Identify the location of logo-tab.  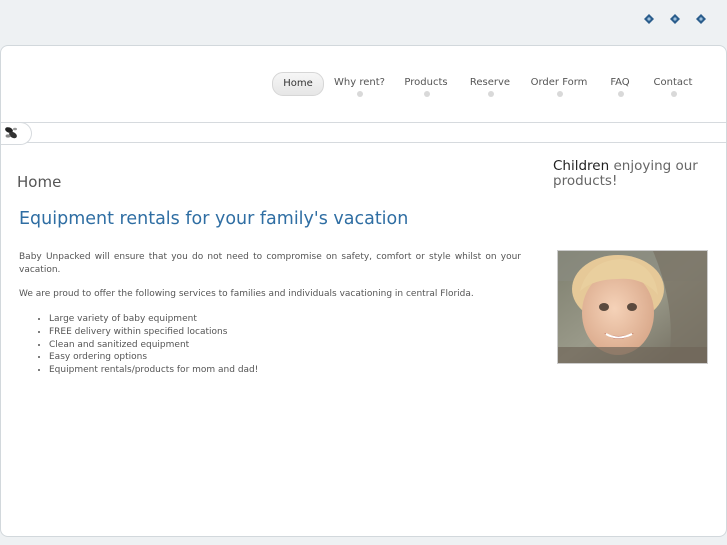
(16, 133).